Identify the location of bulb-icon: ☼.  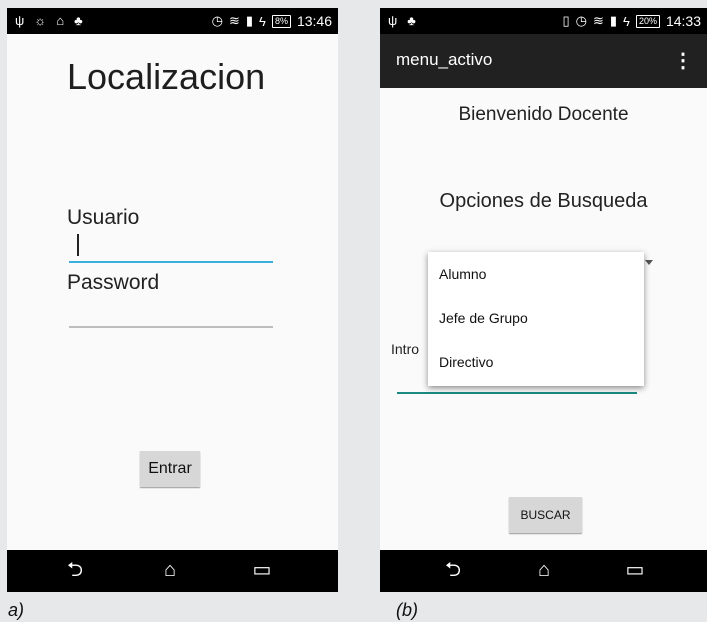
(40, 20).